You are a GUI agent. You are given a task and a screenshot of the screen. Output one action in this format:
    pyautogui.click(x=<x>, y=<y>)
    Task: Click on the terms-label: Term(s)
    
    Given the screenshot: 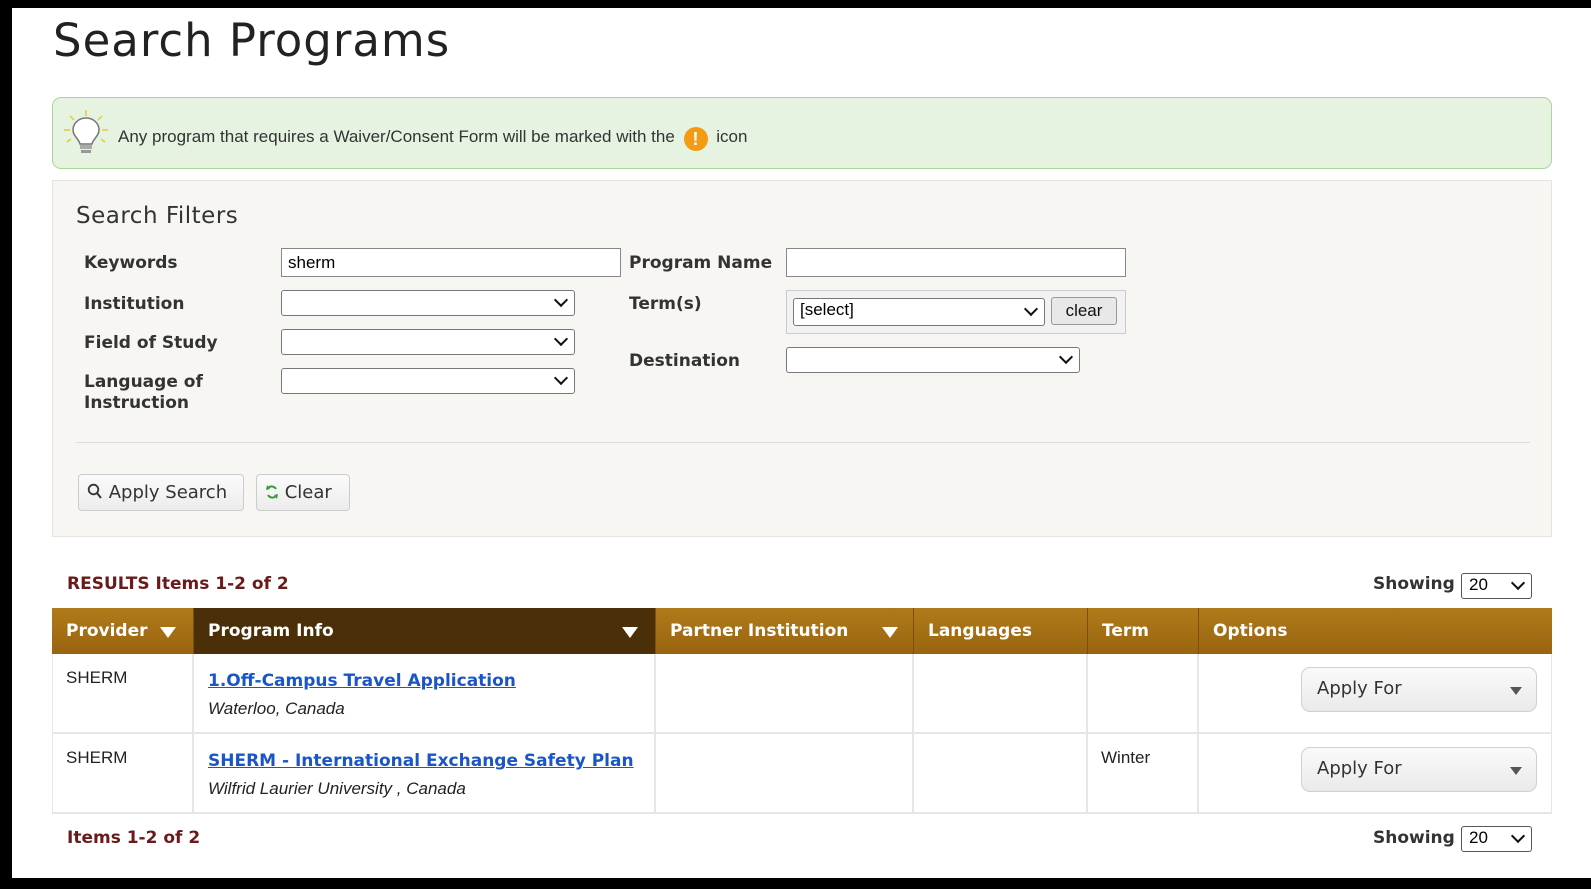 What is the action you would take?
    pyautogui.click(x=665, y=304)
    